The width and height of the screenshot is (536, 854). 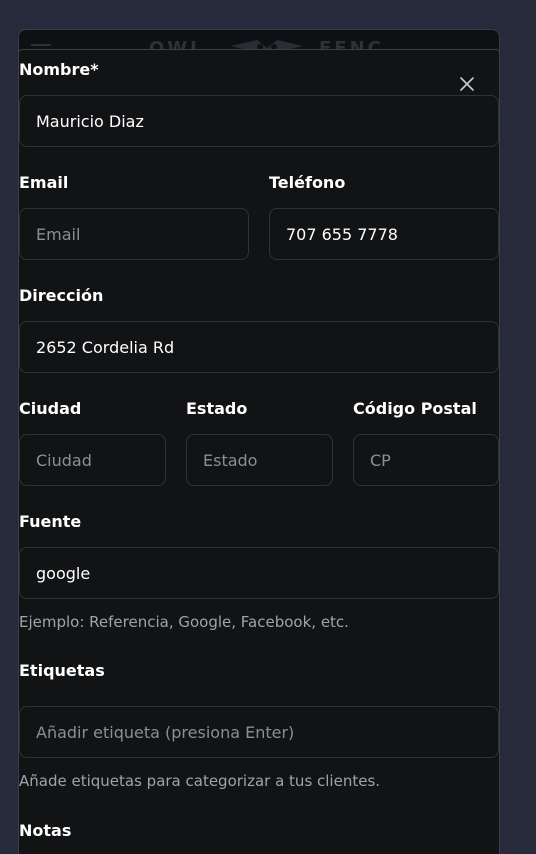 I want to click on ciudad-label: Ciudad, so click(x=50, y=408).